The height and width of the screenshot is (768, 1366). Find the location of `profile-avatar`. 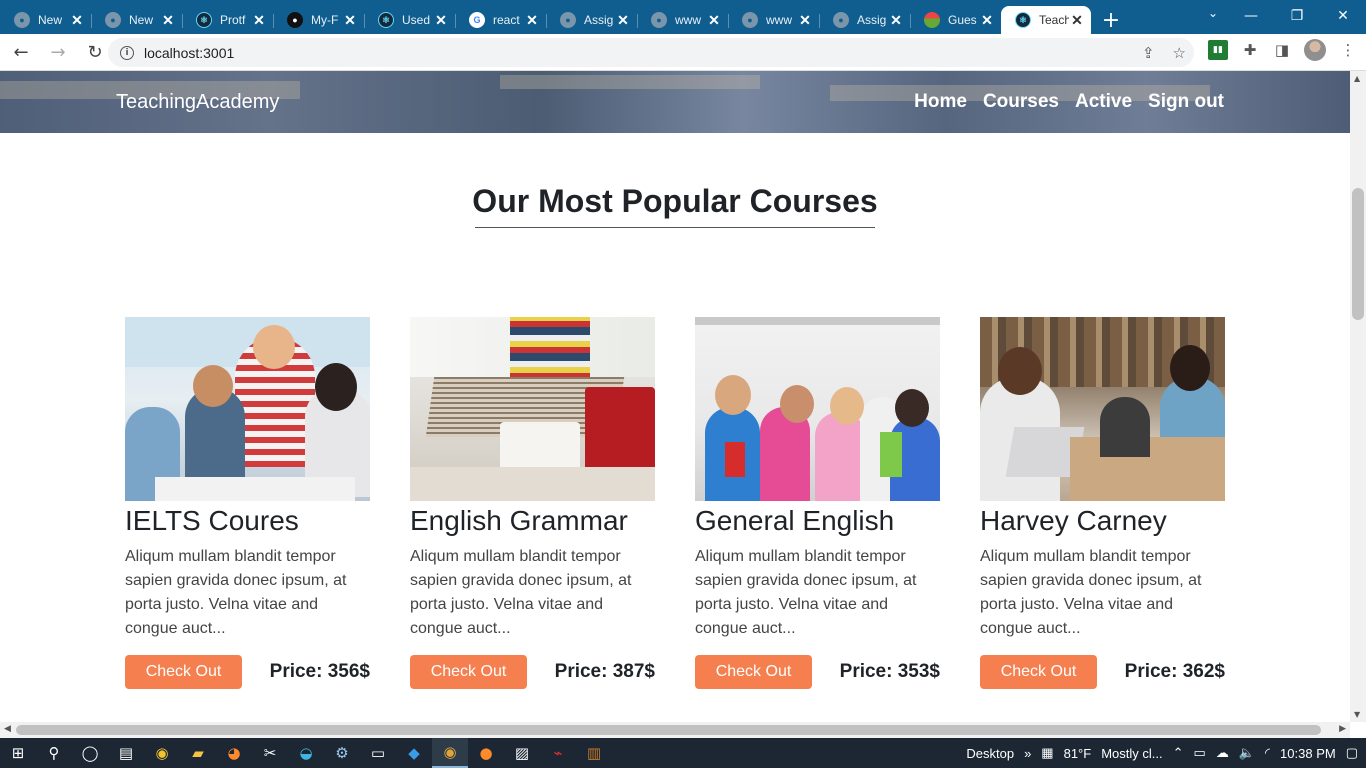

profile-avatar is located at coordinates (1315, 50).